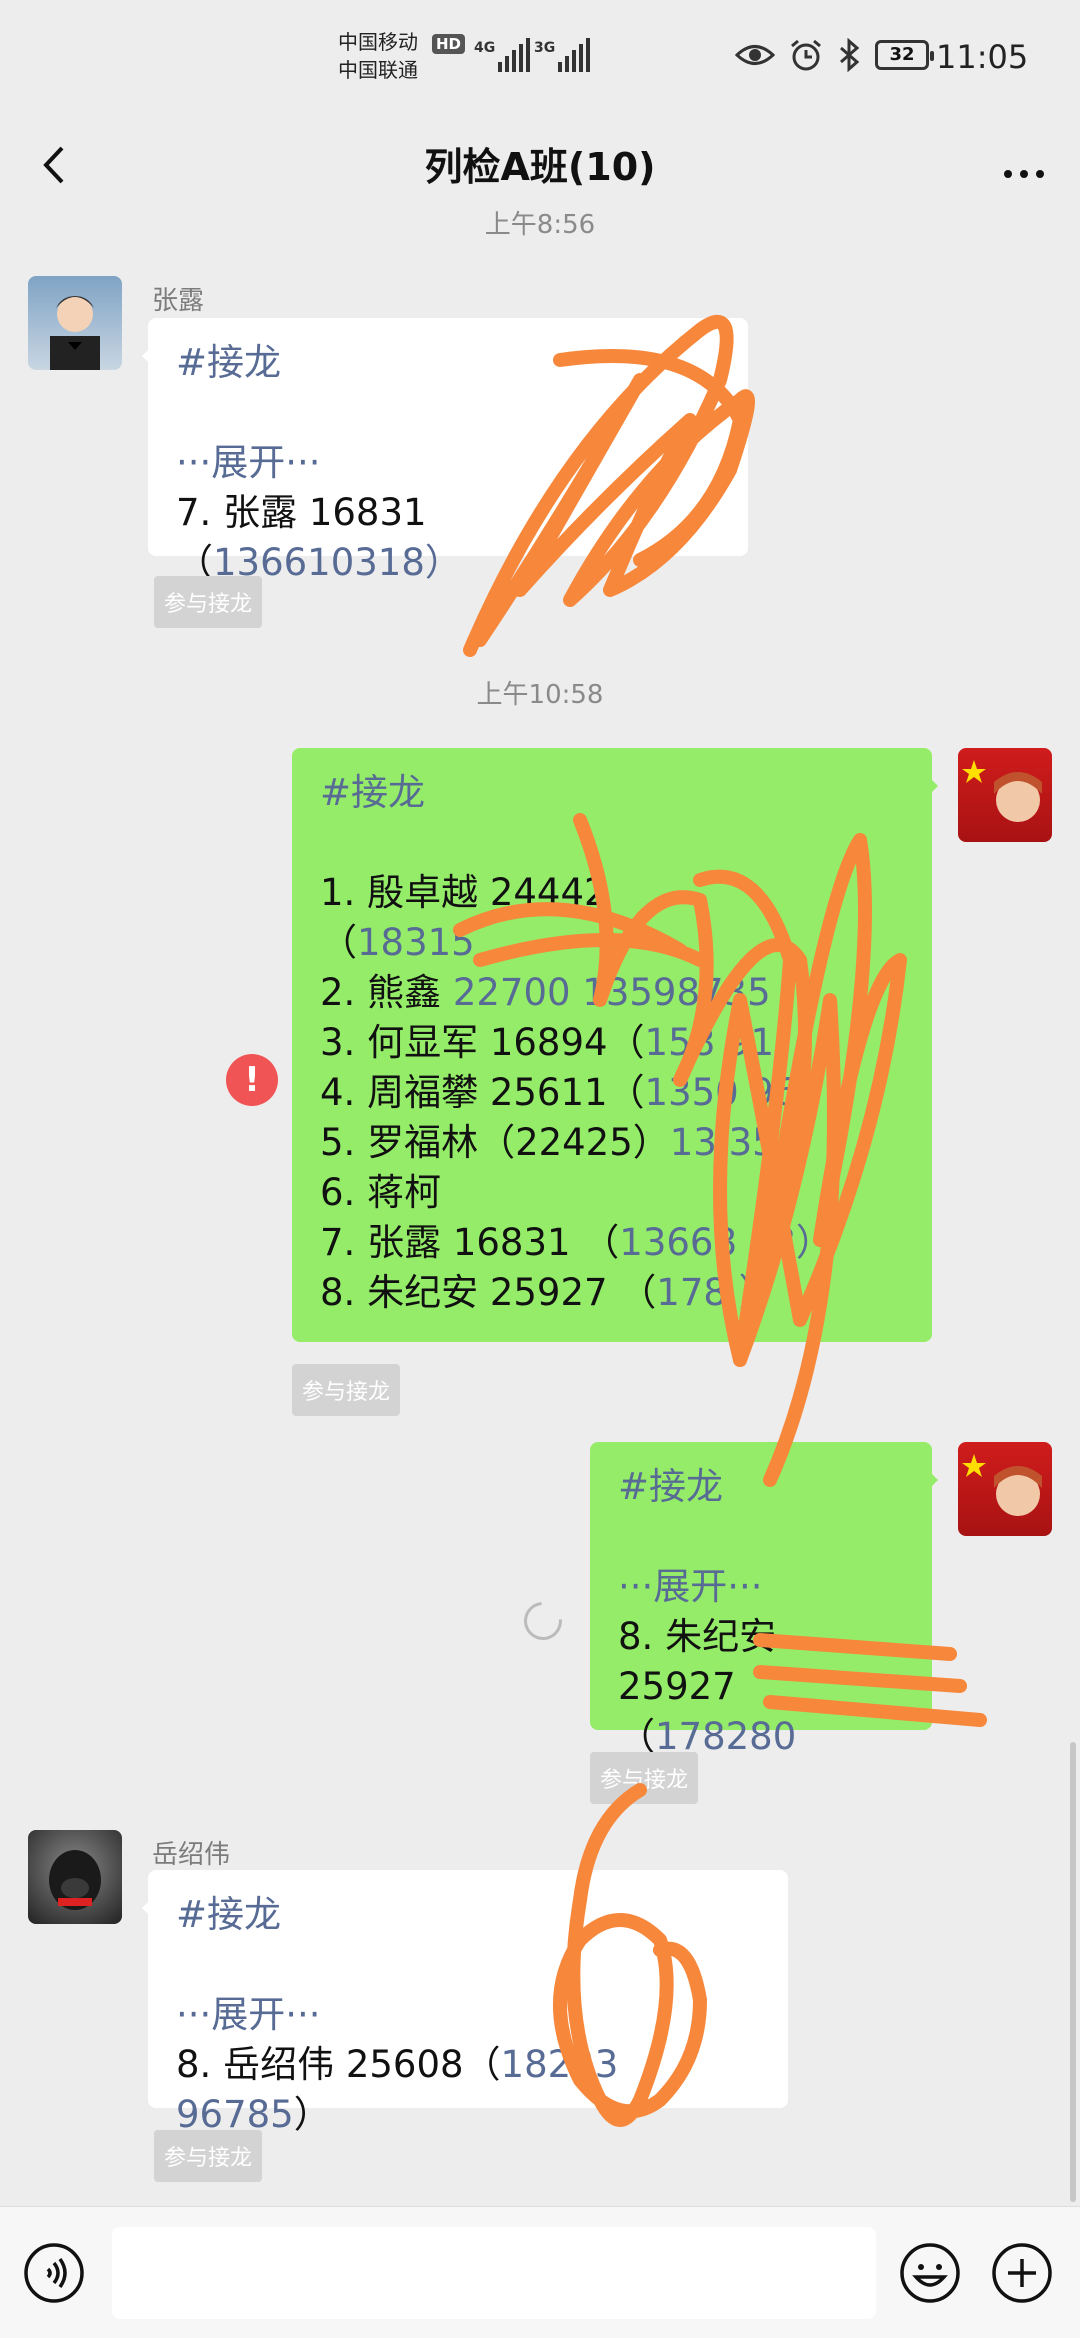  Describe the element at coordinates (397, 2089) in the screenshot. I see `message-line: 8. 岳绍伟 25608（18223 96785）` at that location.